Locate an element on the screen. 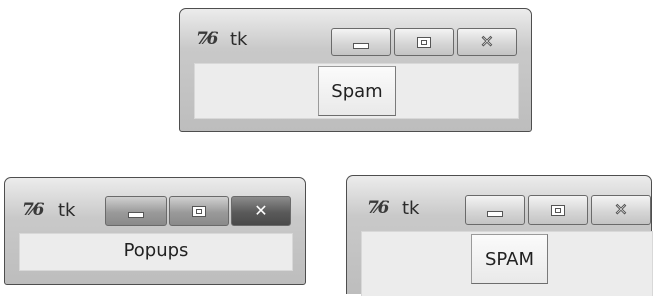 The width and height of the screenshot is (658, 296). window-client-area: Popups is located at coordinates (156, 252).